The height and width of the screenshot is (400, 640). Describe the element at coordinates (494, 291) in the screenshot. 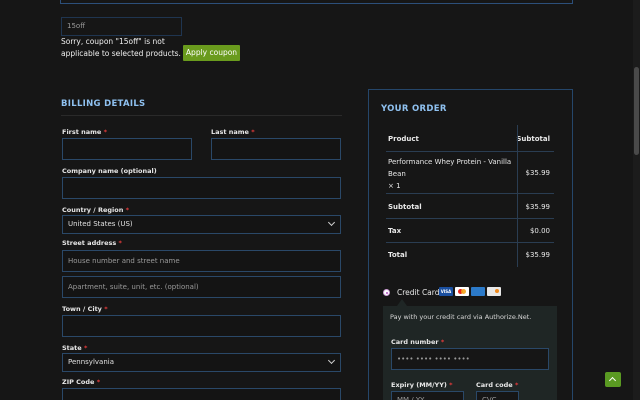

I see `discover-icon` at that location.